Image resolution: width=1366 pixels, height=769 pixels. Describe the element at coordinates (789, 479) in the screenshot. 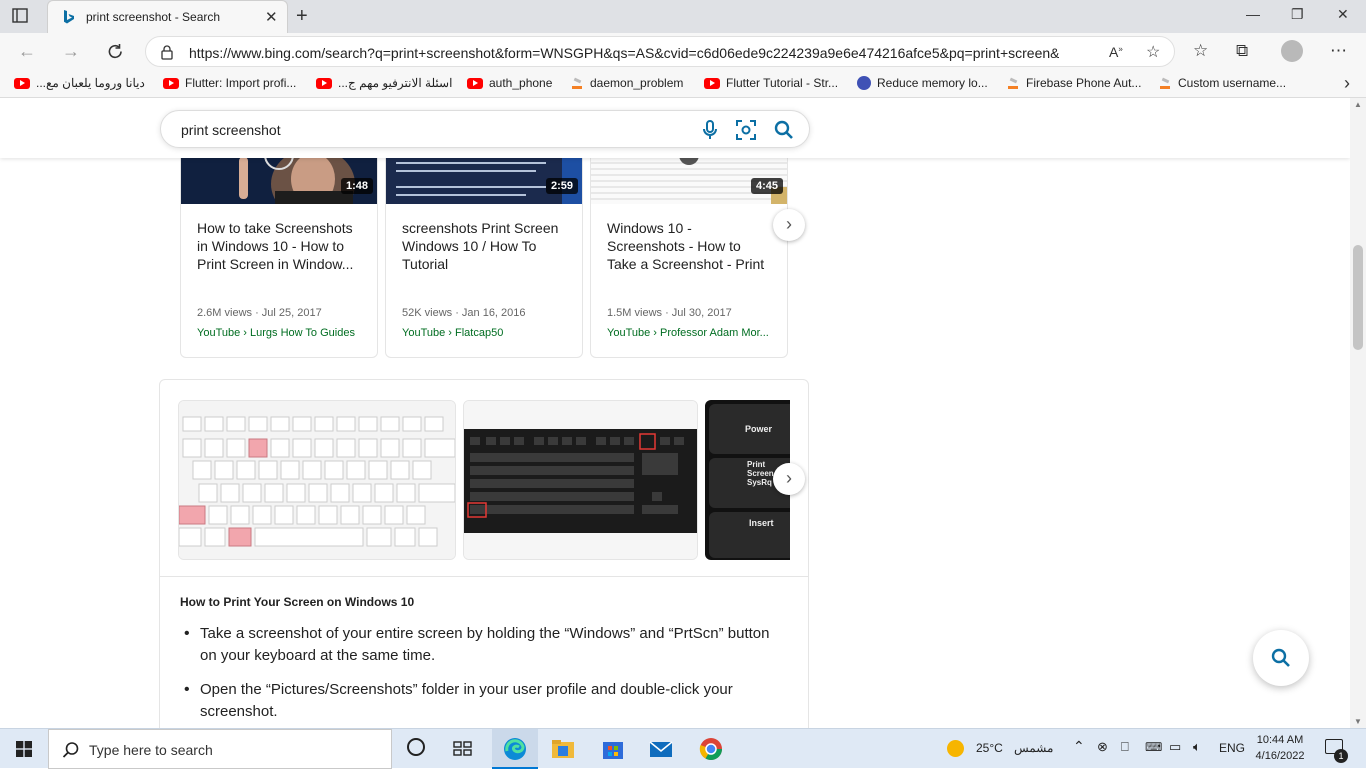

I see `image-carousel-next-icon: ›` at that location.